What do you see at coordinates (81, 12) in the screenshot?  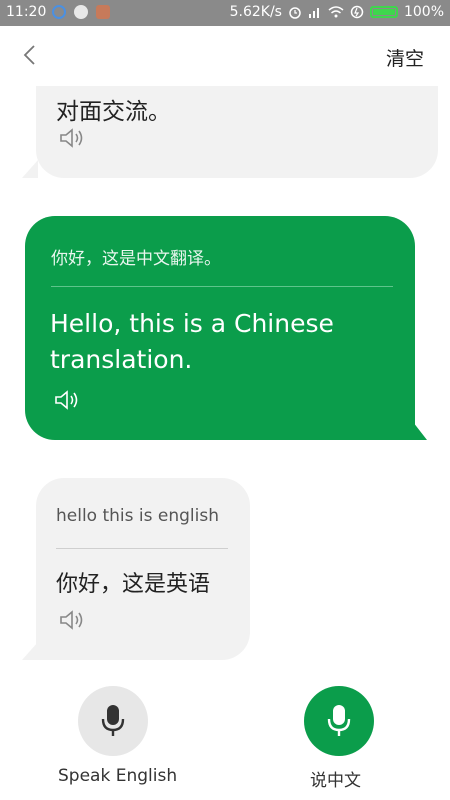 I see `bird-notification-icon` at bounding box center [81, 12].